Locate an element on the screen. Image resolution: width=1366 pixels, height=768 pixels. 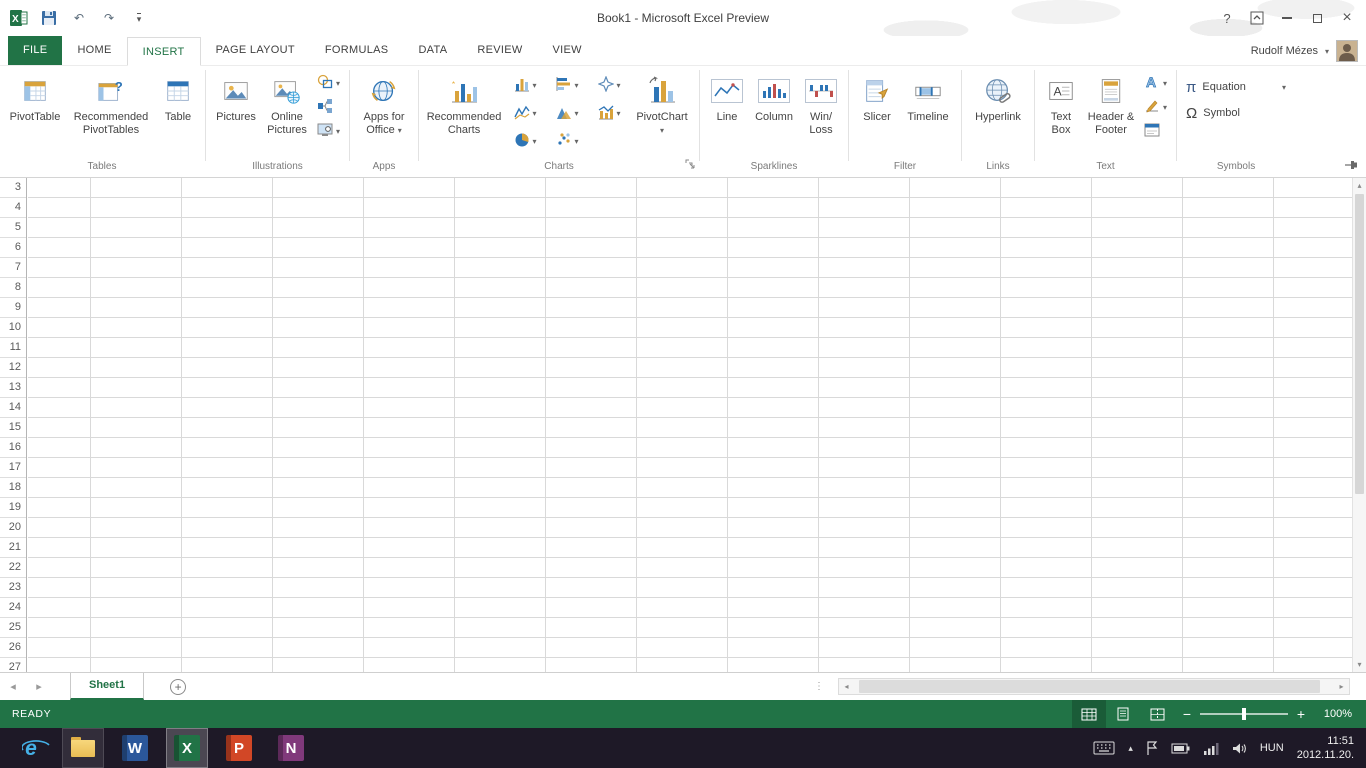
customize-qat-icon: ▾ is located at coordinates (139, 18).